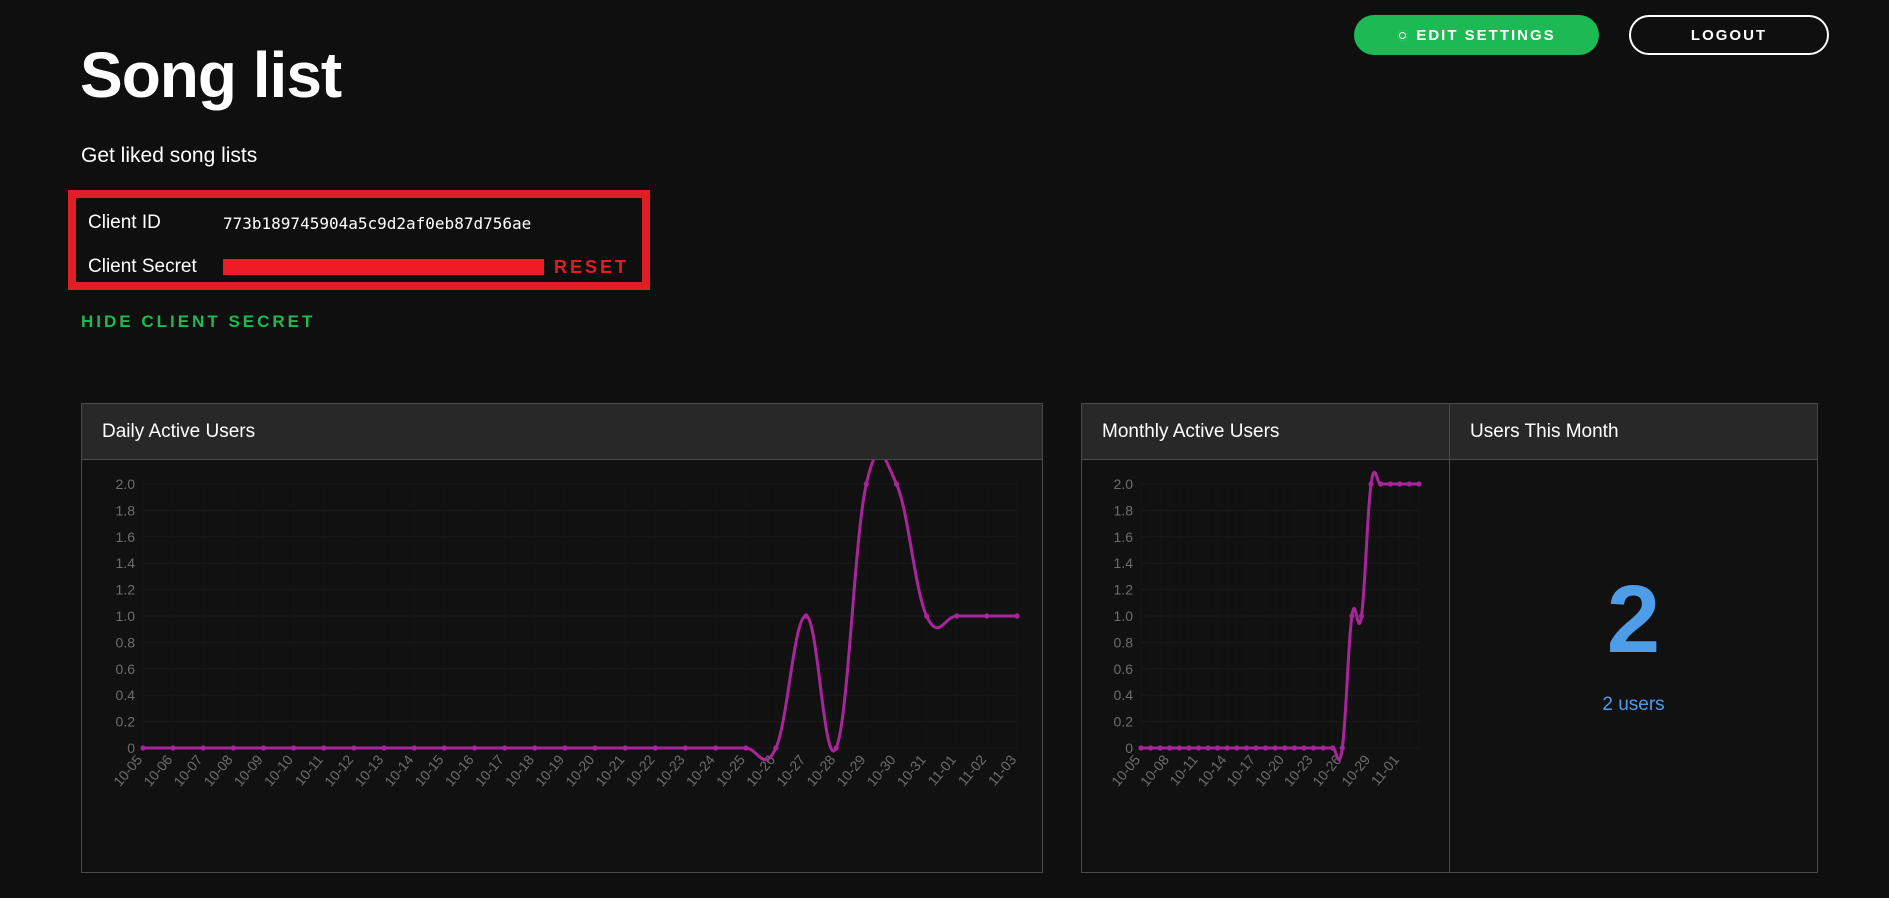 The width and height of the screenshot is (1889, 898). I want to click on monthly-panel-headers: Monthly Active Users Users This Month, so click(1449, 432).